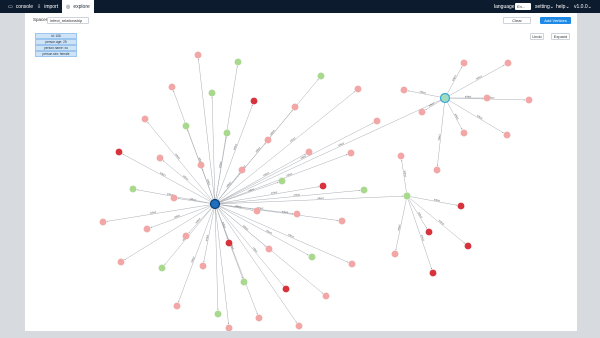 This screenshot has width=600, height=338. I want to click on version-label: v1.0.0, so click(581, 6).